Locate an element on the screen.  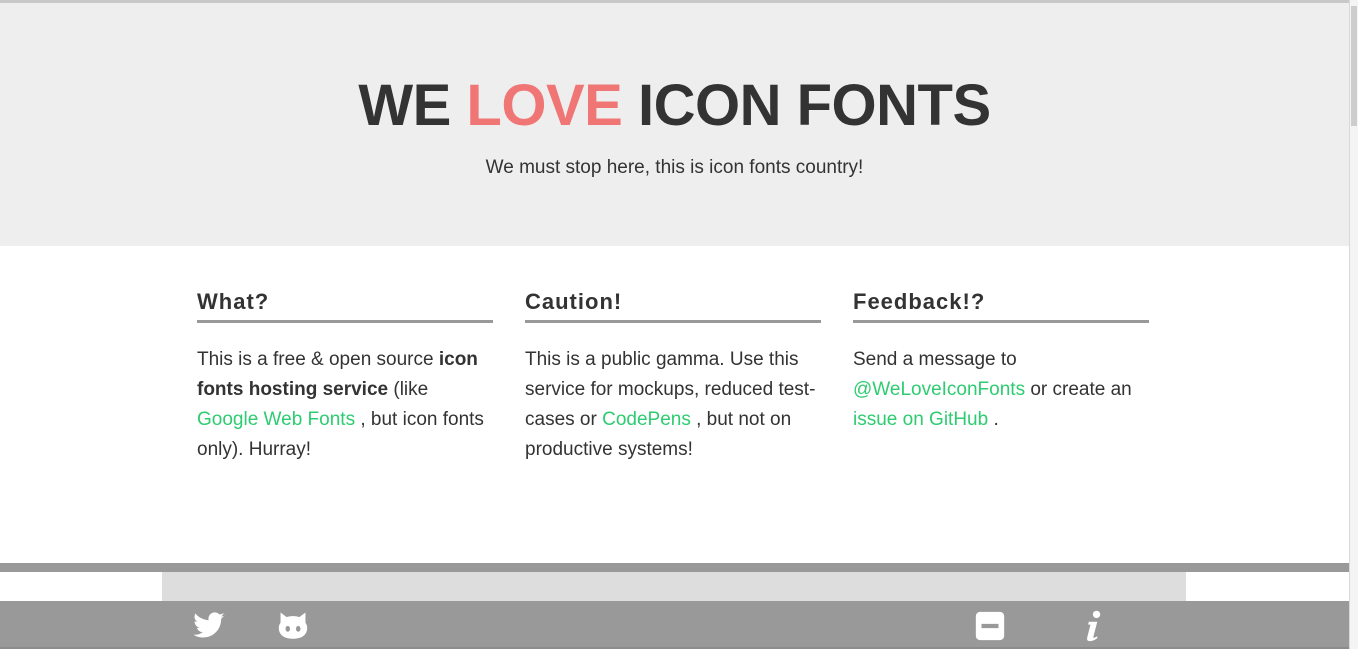
column-heading: What? is located at coordinates (345, 305).